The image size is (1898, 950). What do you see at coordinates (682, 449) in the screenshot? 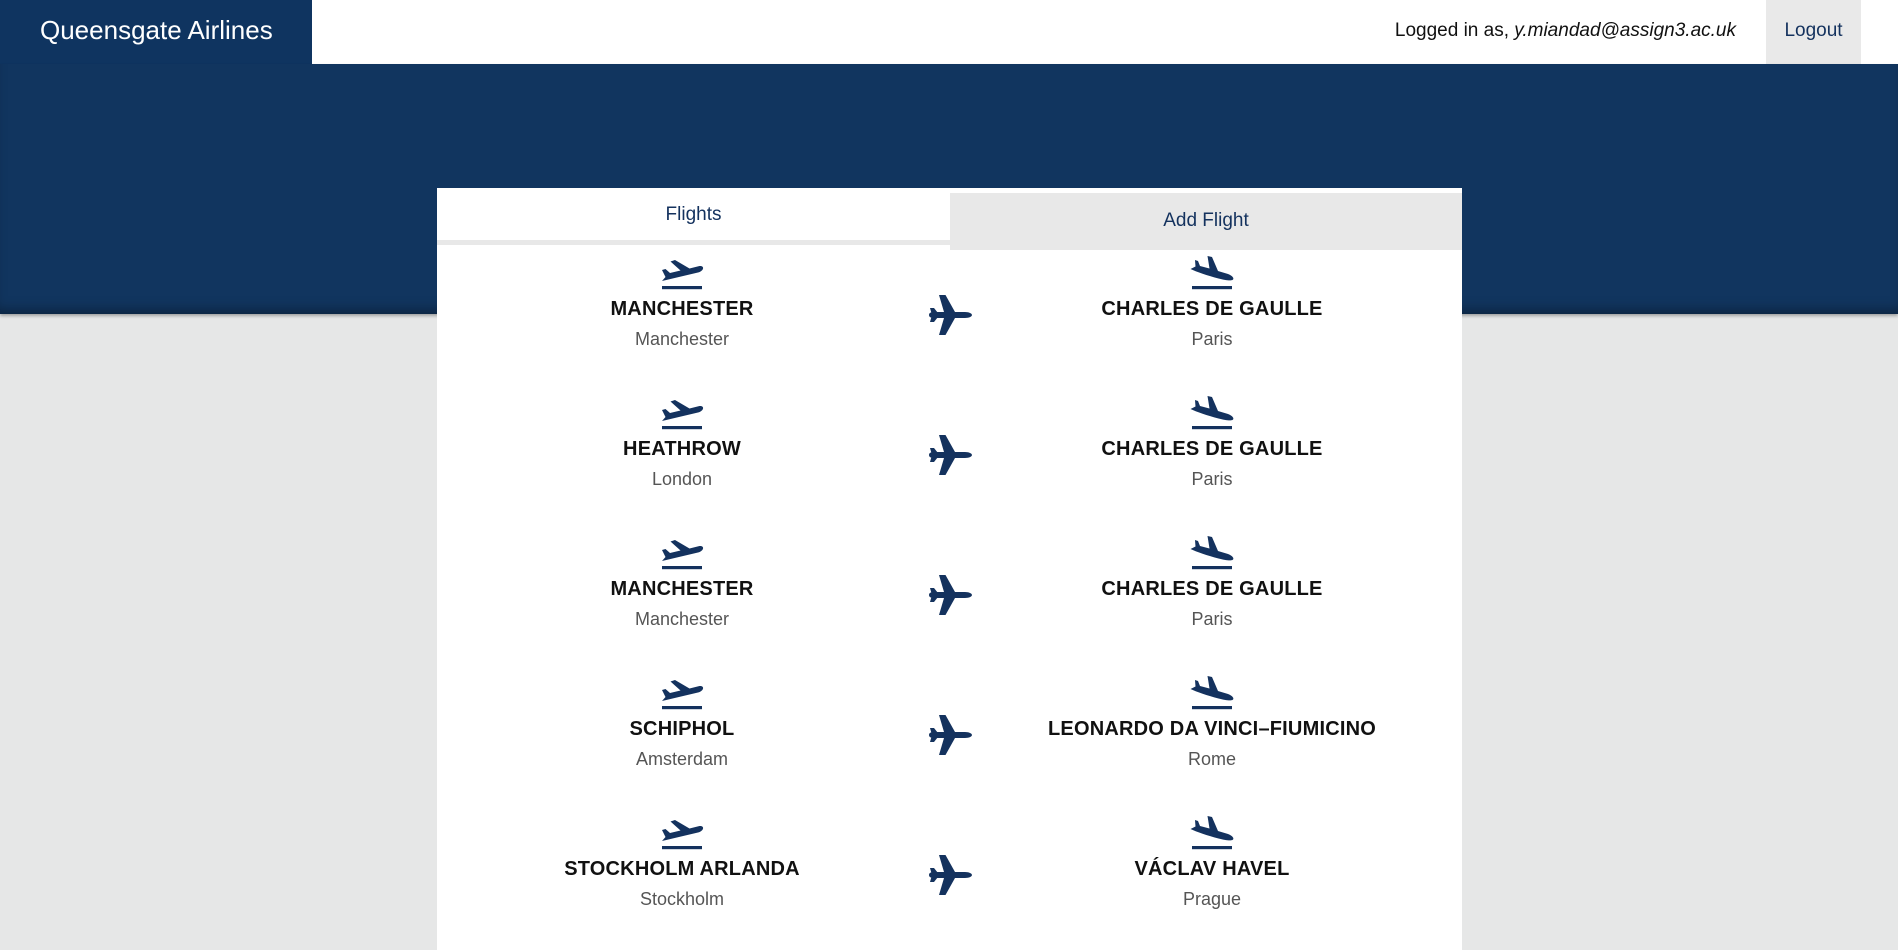
I see `origin-airport-name: HEATHROW` at bounding box center [682, 449].